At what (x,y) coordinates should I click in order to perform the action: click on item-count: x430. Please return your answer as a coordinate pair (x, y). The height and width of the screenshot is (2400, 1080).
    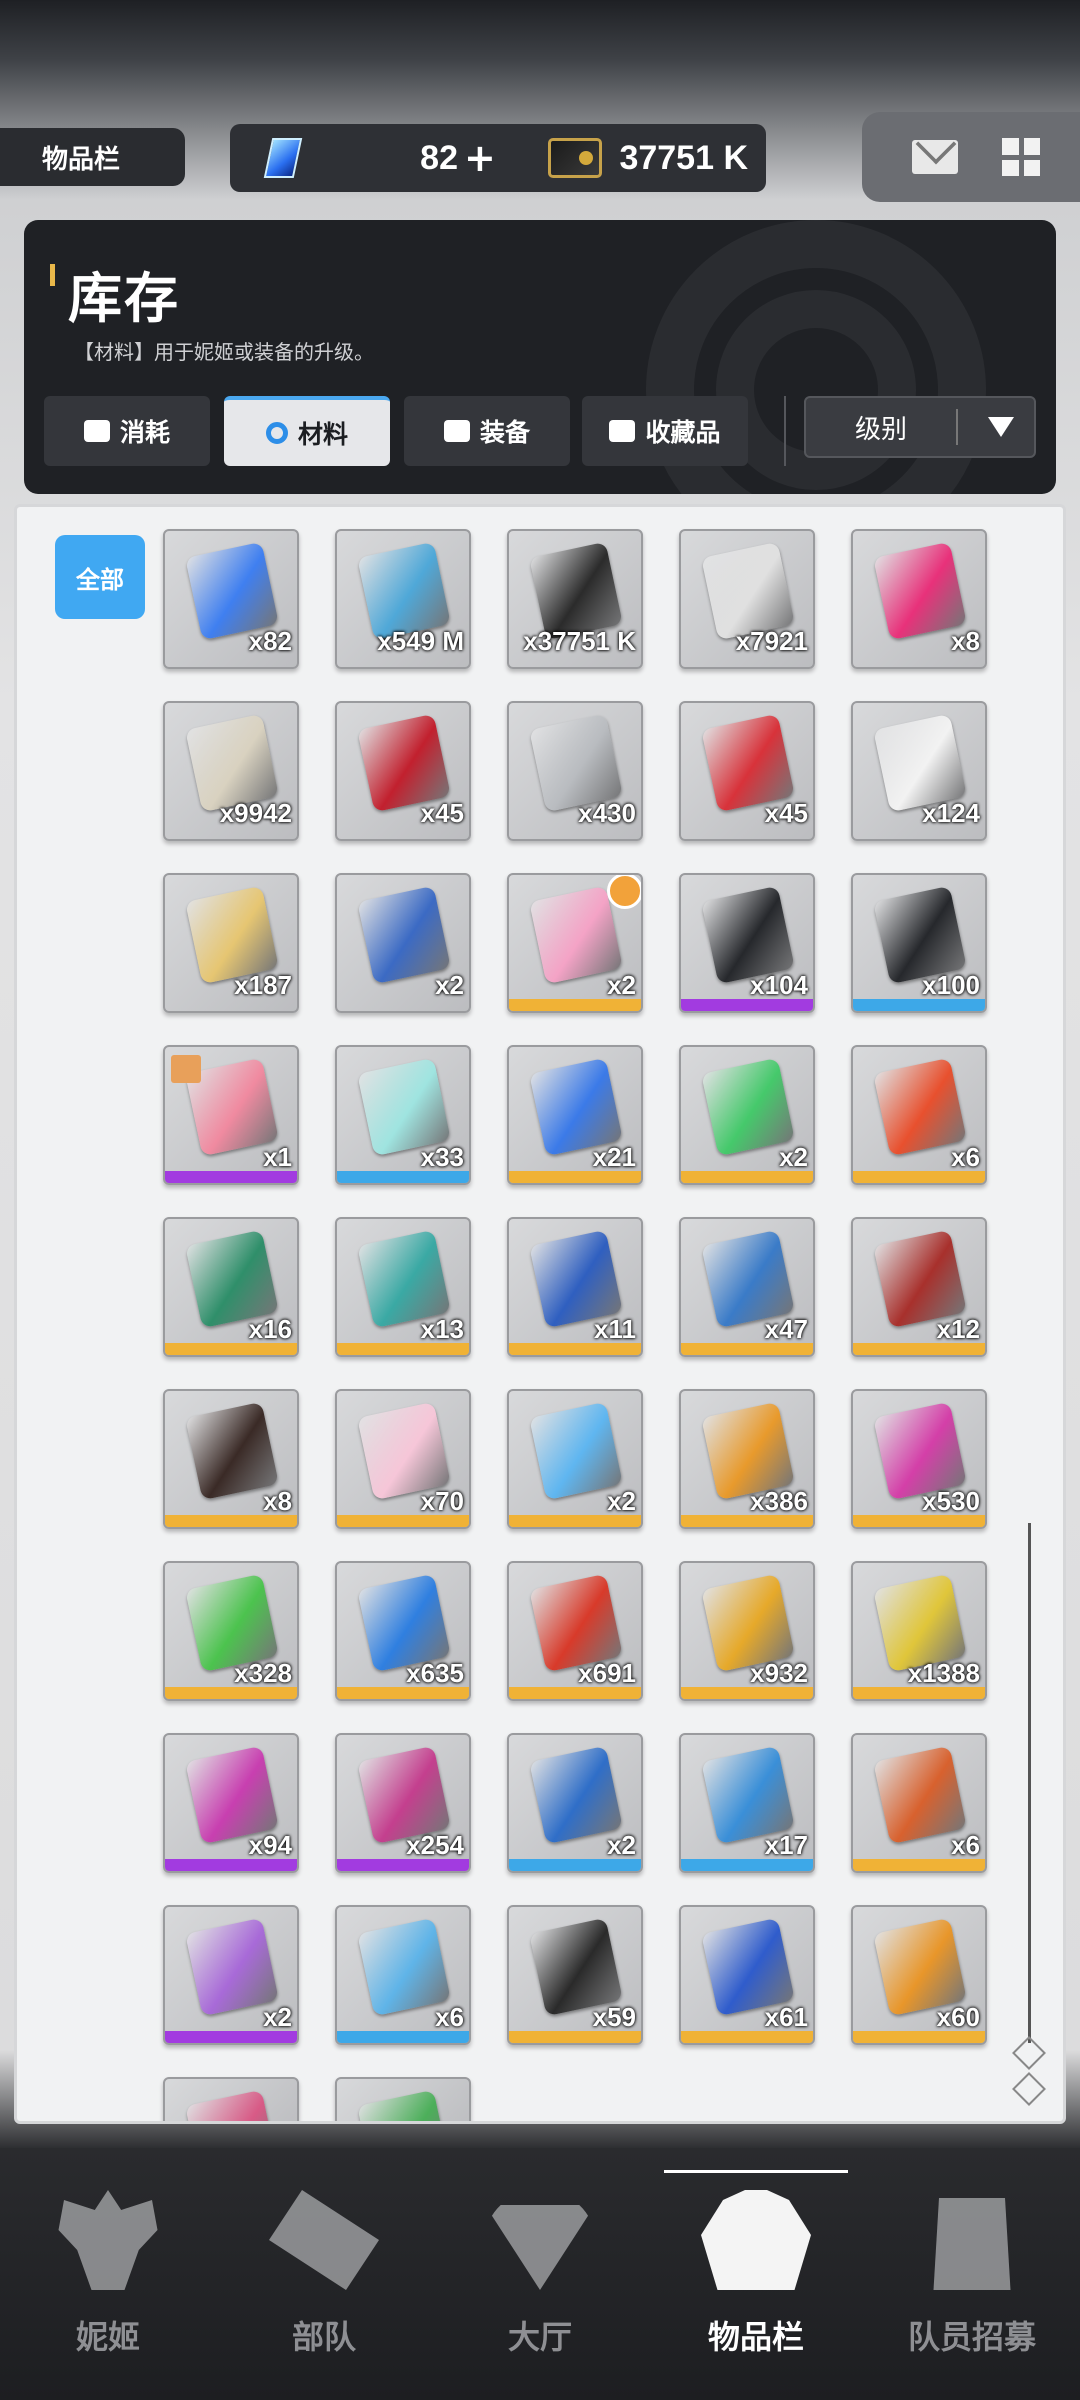
    Looking at the image, I should click on (607, 813).